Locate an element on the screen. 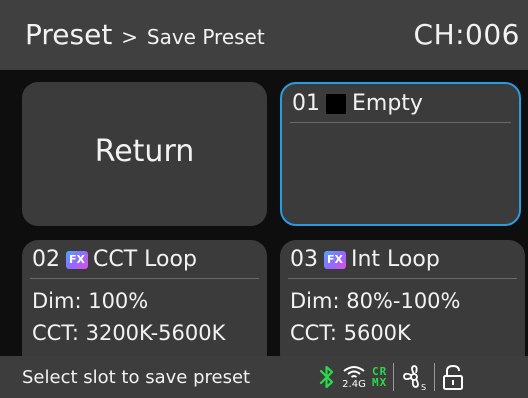  crmx-icon: CR MX is located at coordinates (379, 377).